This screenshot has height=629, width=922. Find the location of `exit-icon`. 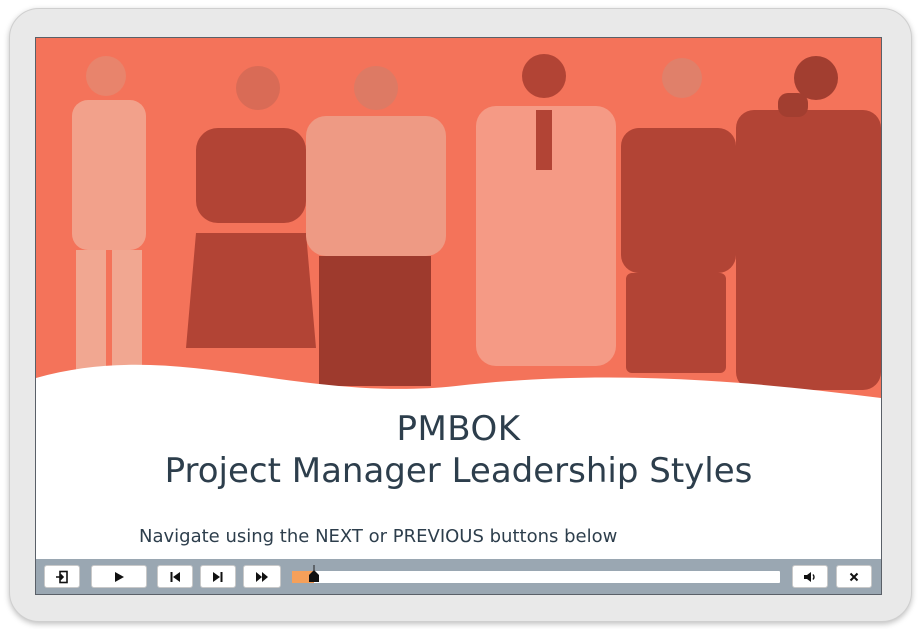

exit-icon is located at coordinates (62, 576).